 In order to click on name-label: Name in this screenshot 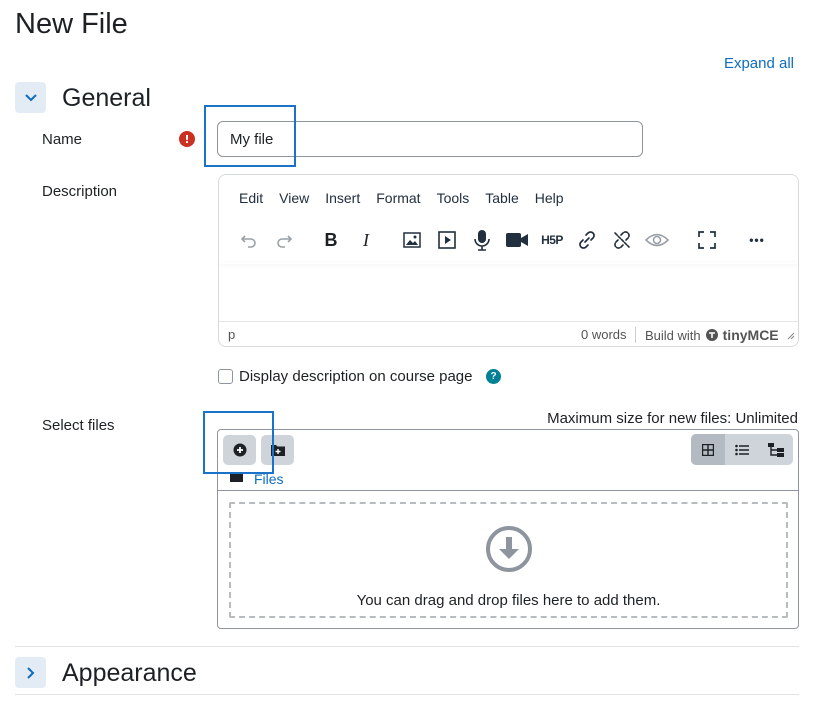, I will do `click(62, 139)`.